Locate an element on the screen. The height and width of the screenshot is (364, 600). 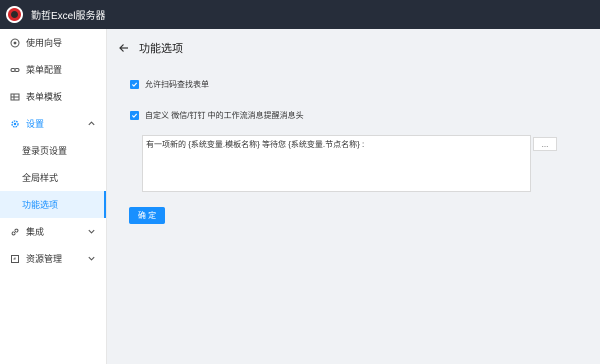
table-icon is located at coordinates (15, 97).